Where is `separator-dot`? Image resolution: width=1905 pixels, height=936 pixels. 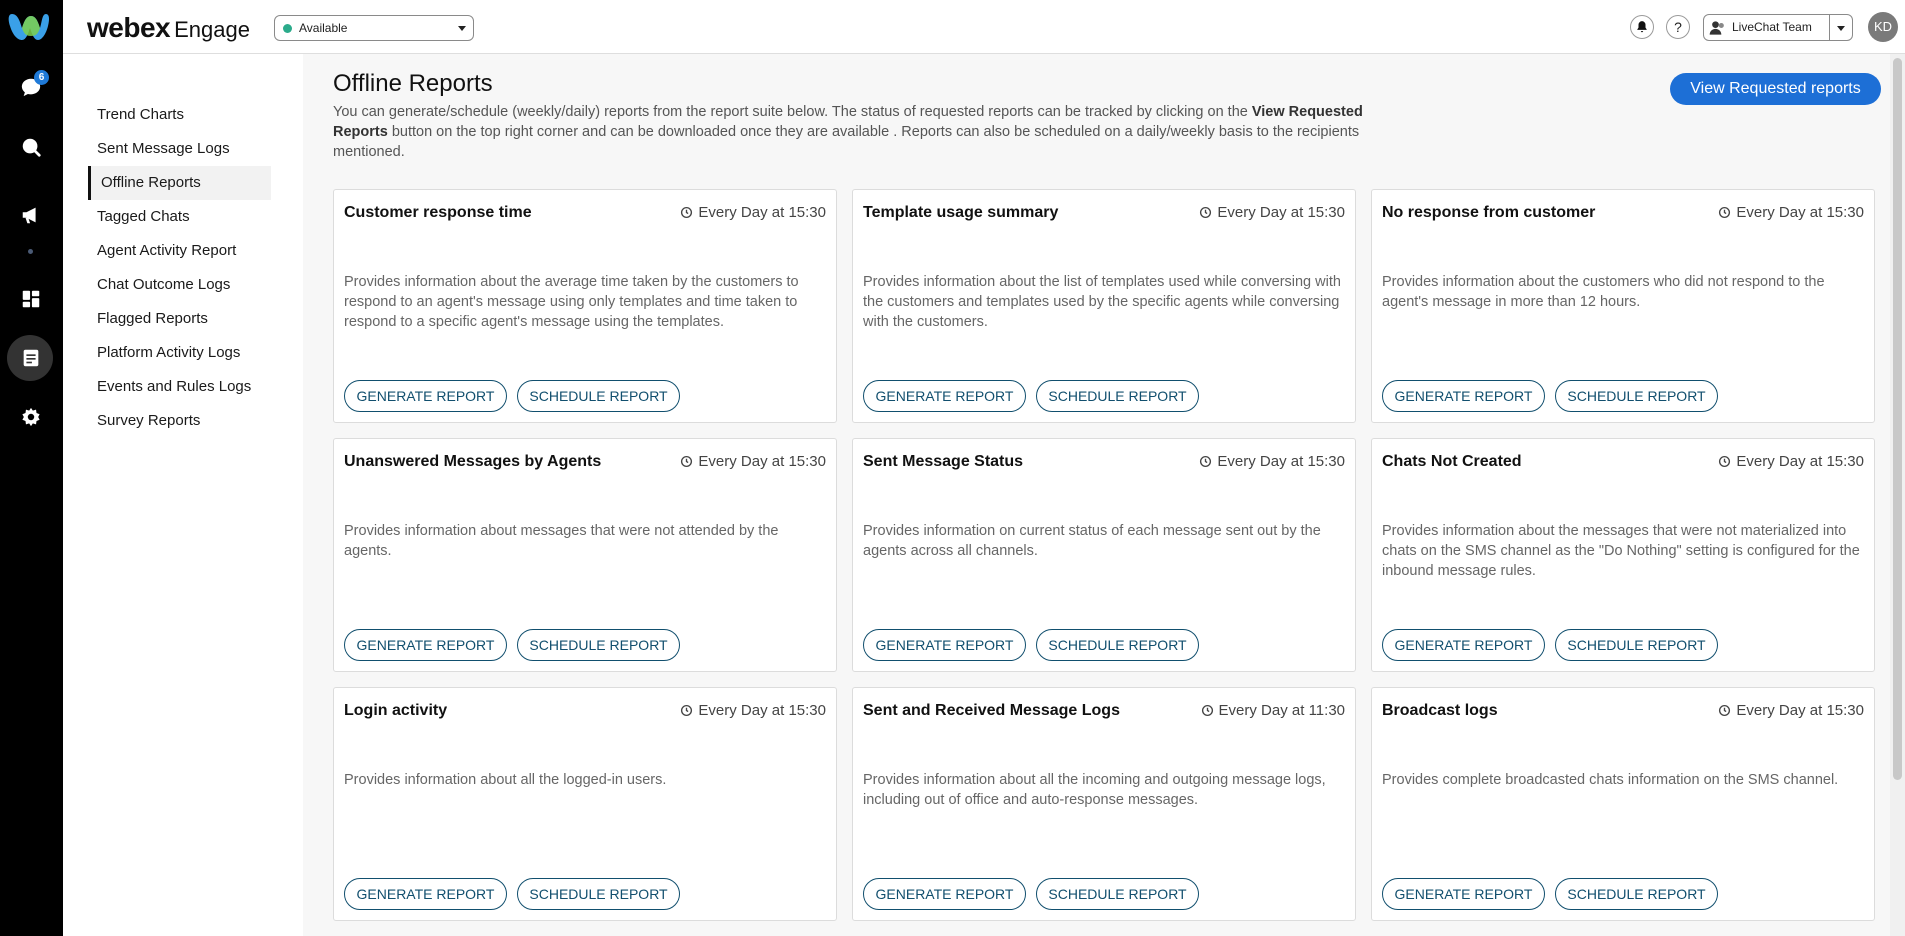
separator-dot is located at coordinates (30, 251).